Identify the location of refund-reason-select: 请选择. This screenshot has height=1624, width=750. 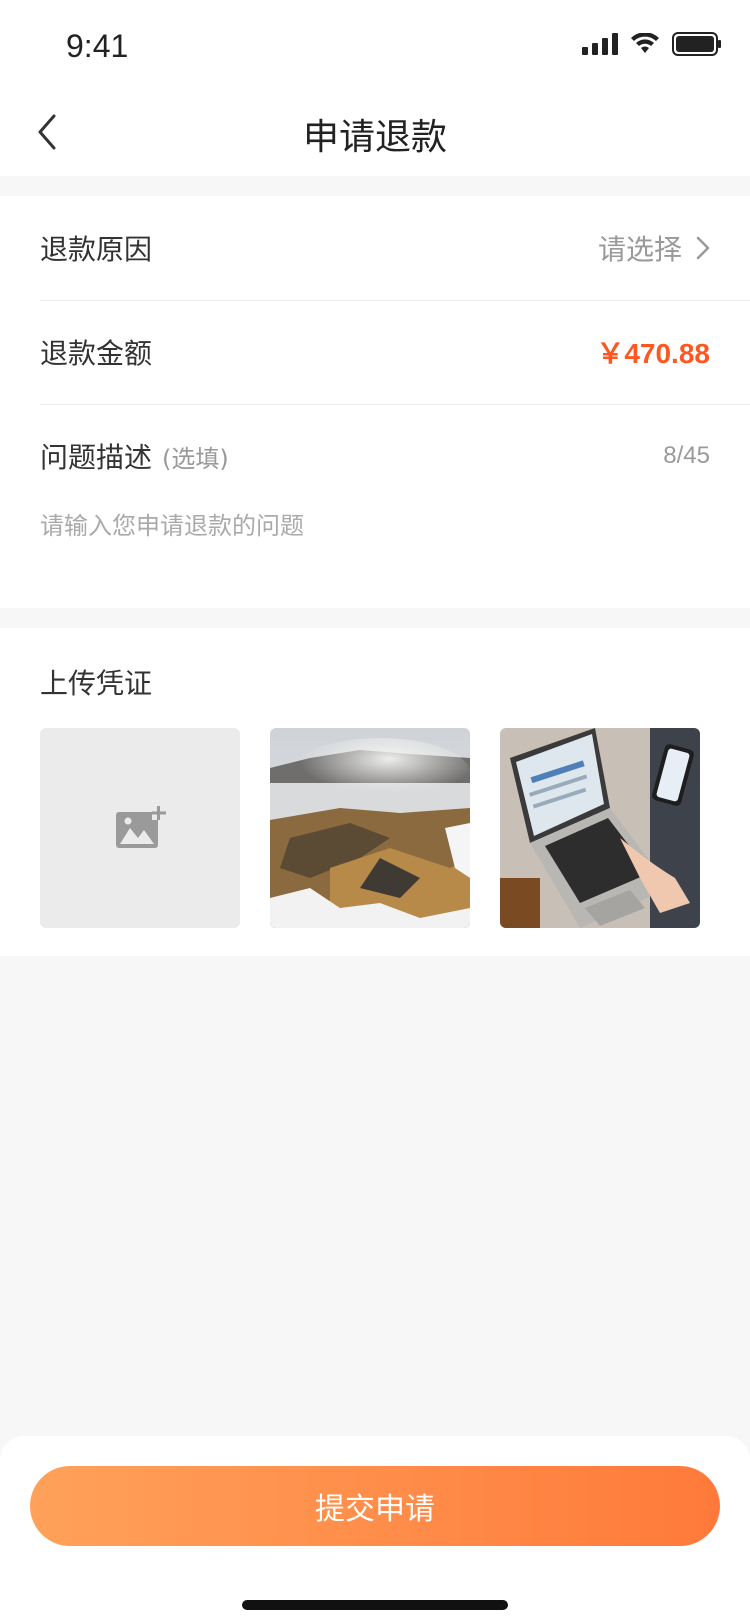
(654, 248).